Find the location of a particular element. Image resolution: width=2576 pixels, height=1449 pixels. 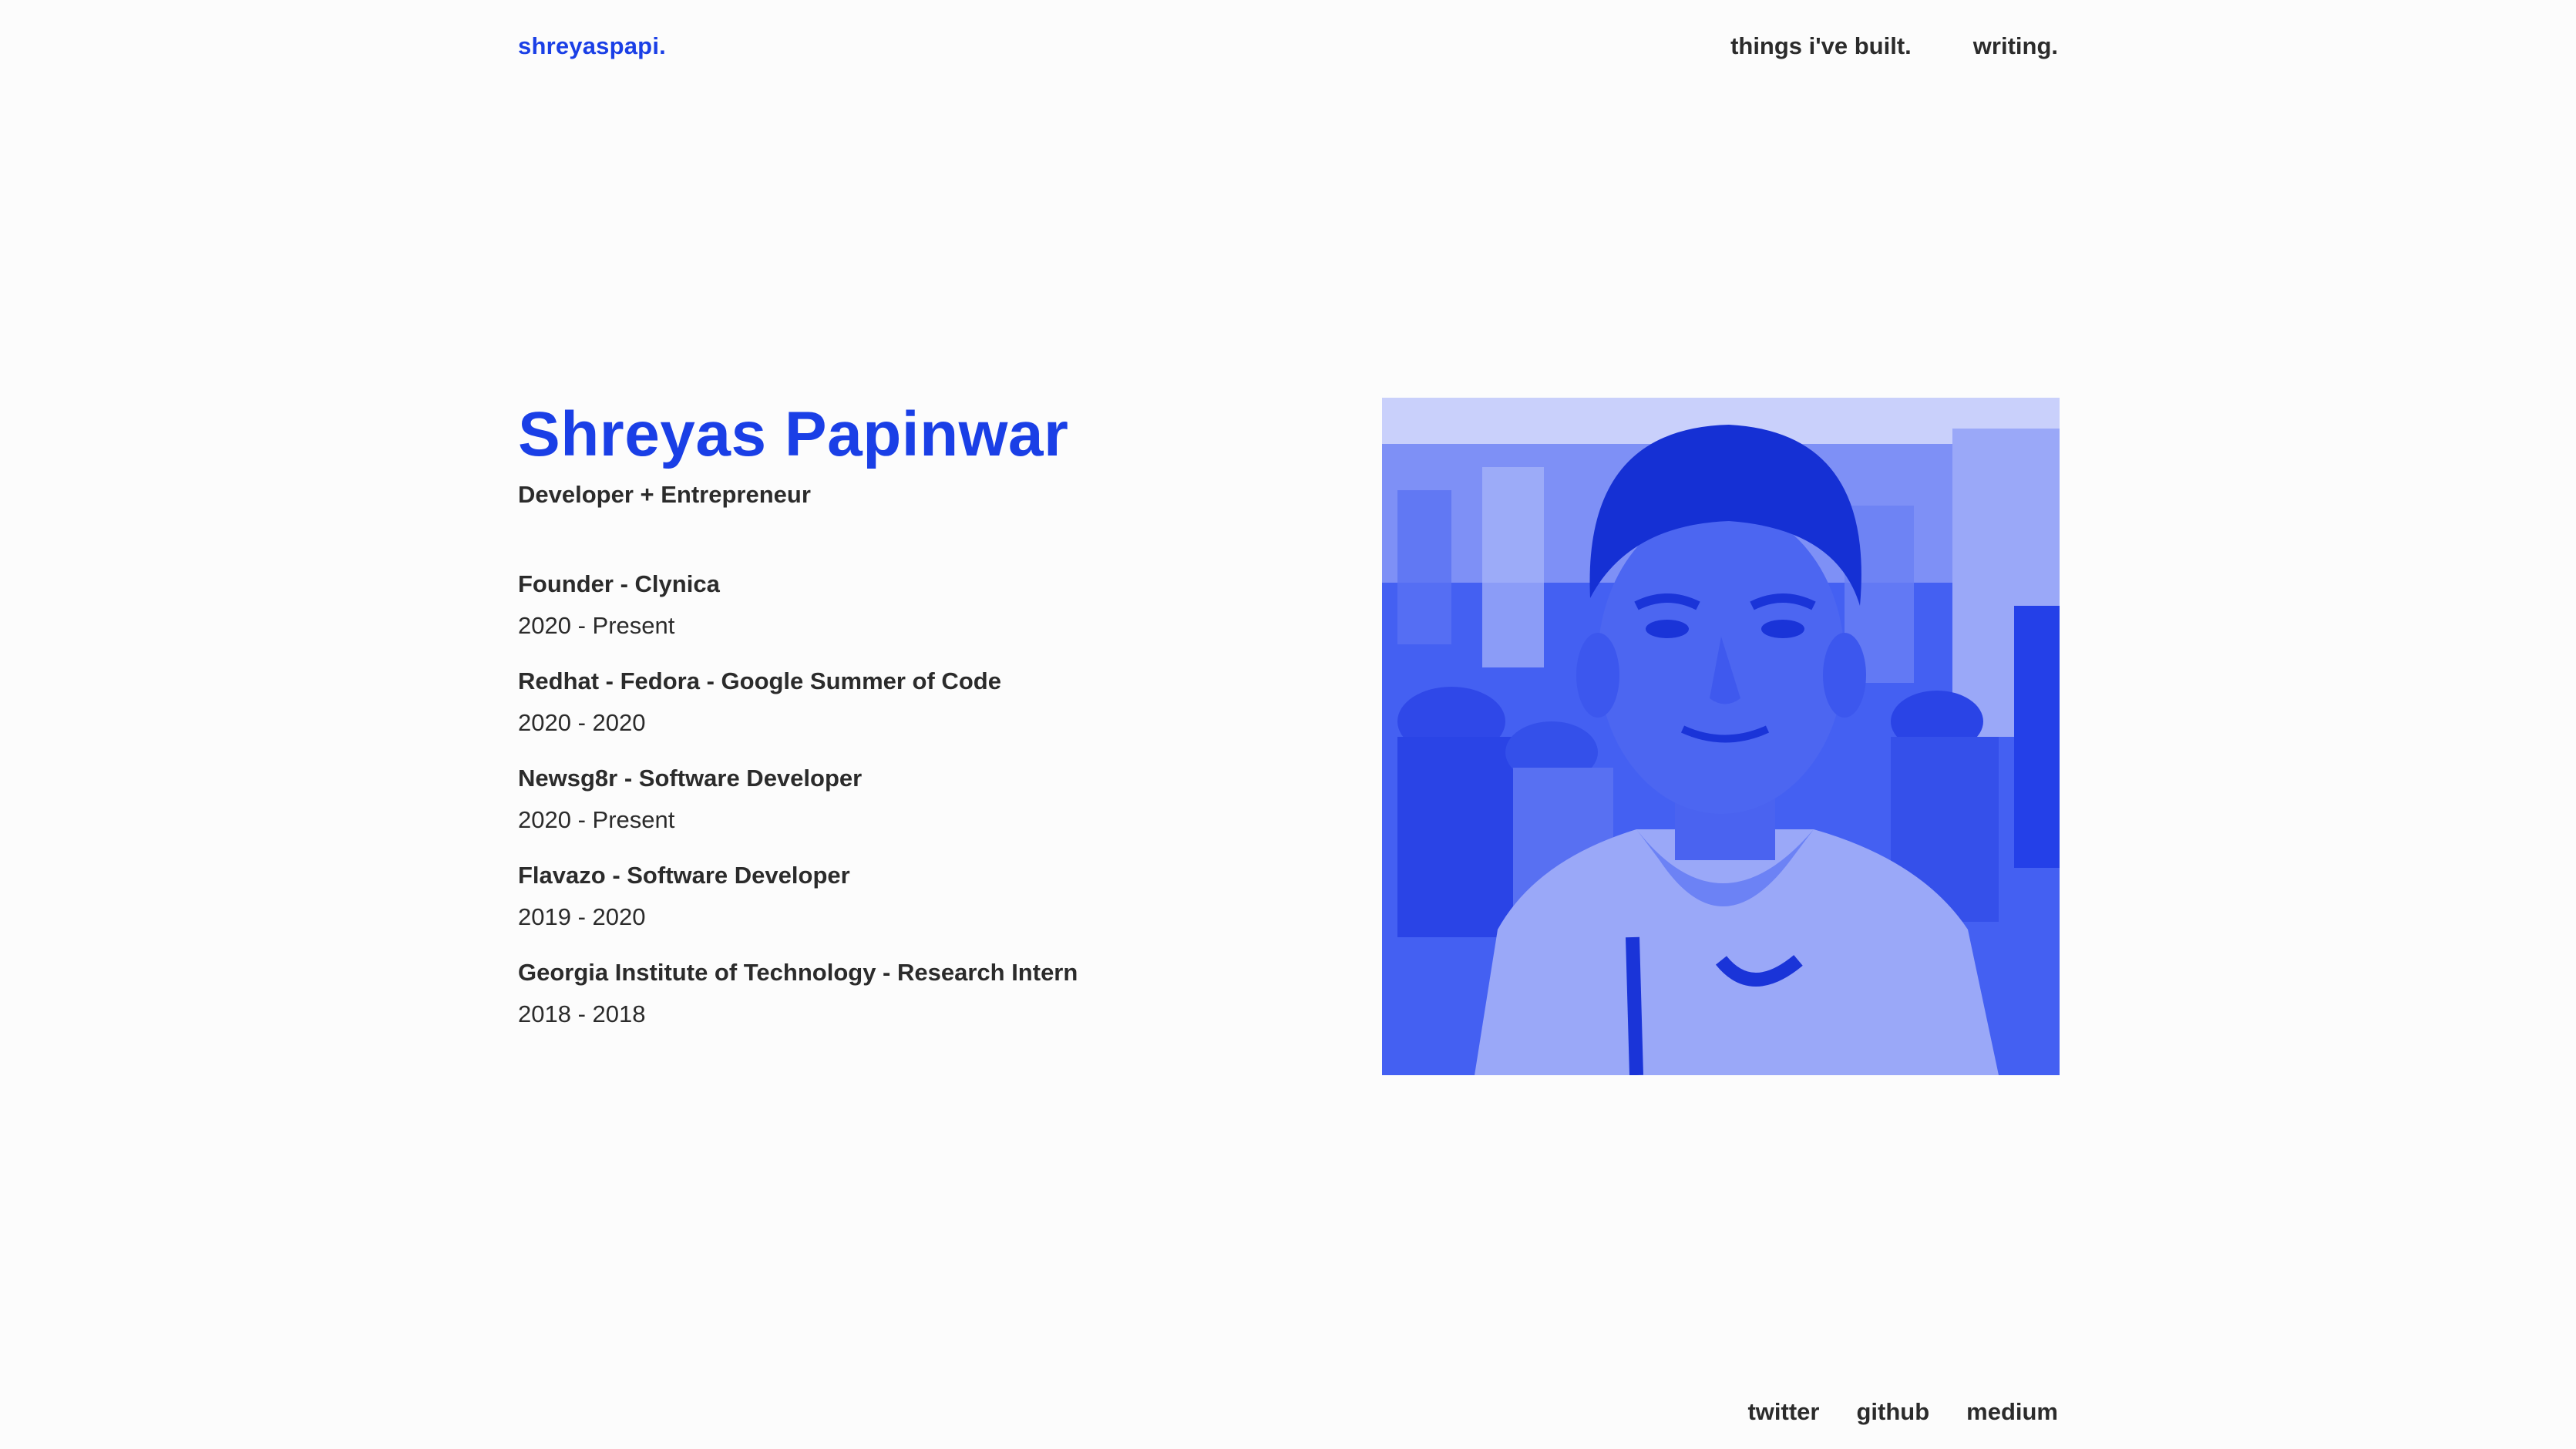

experience-item: Flavazo - Software Developer 2019 - 2020 is located at coordinates (849, 896).